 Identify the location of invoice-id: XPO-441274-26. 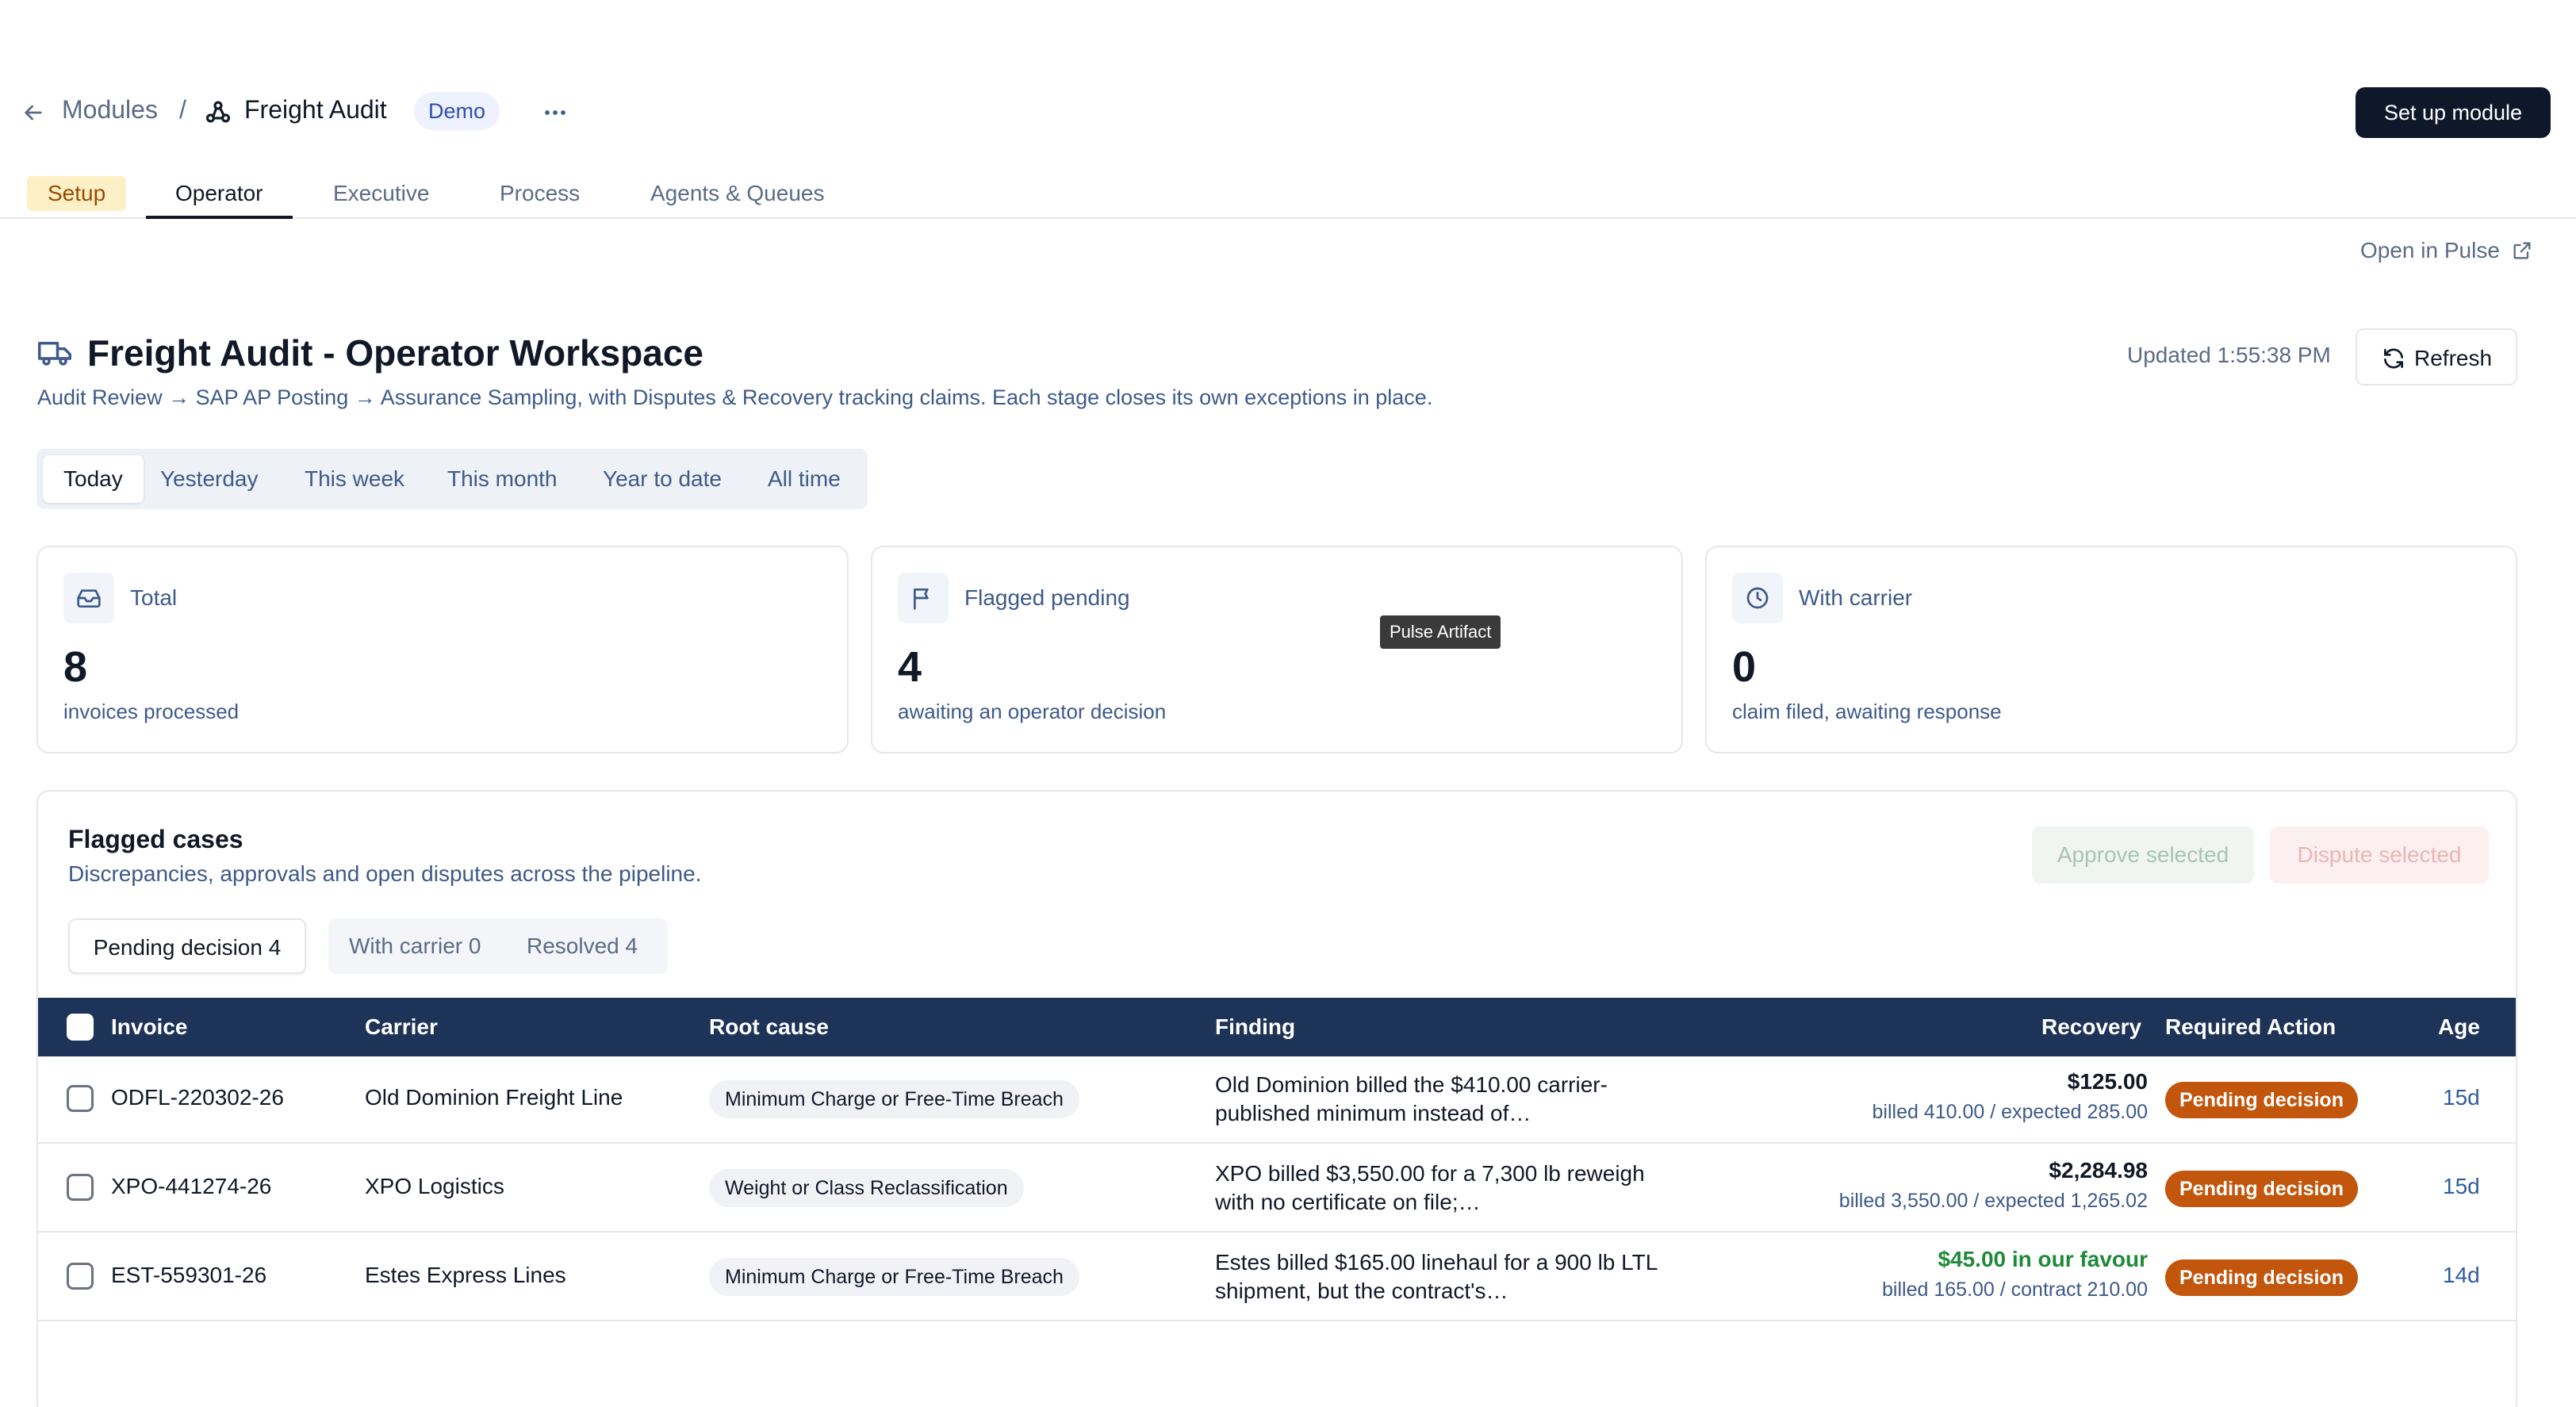
(191, 1186).